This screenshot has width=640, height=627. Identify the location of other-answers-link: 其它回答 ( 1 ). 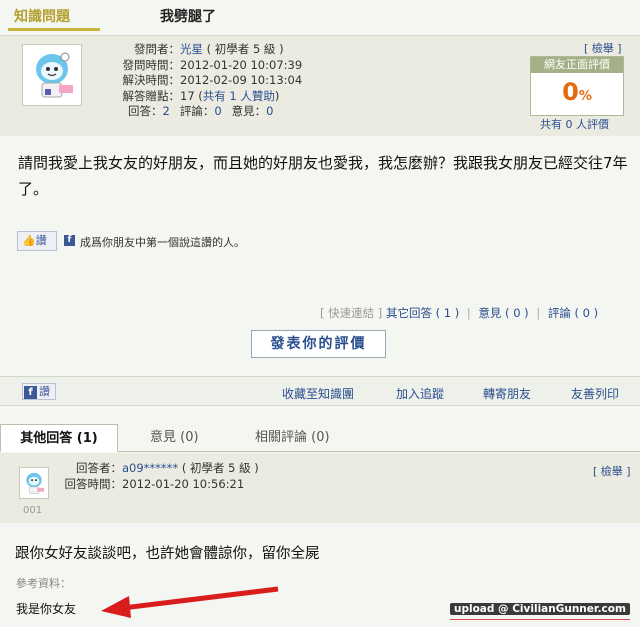
(422, 313).